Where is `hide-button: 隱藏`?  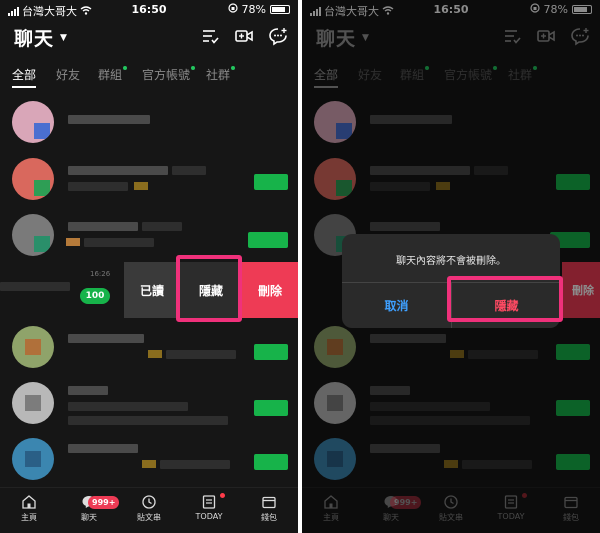
hide-button: 隱藏 is located at coordinates (211, 290).